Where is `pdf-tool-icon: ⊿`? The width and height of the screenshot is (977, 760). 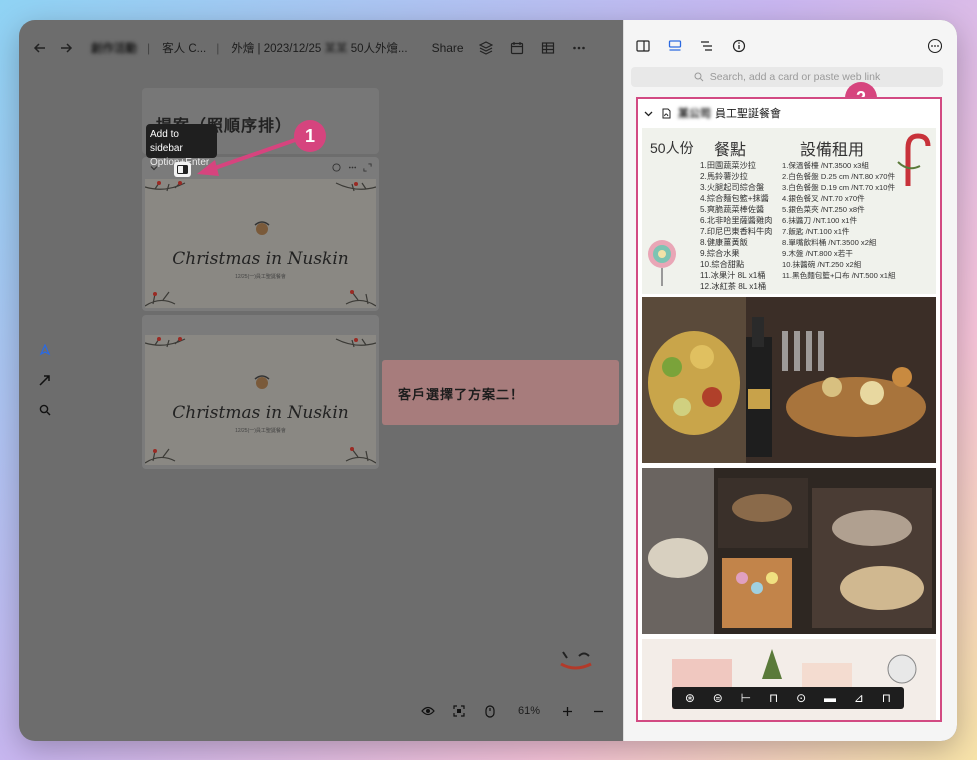
pdf-tool-icon: ⊿ is located at coordinates (859, 698).